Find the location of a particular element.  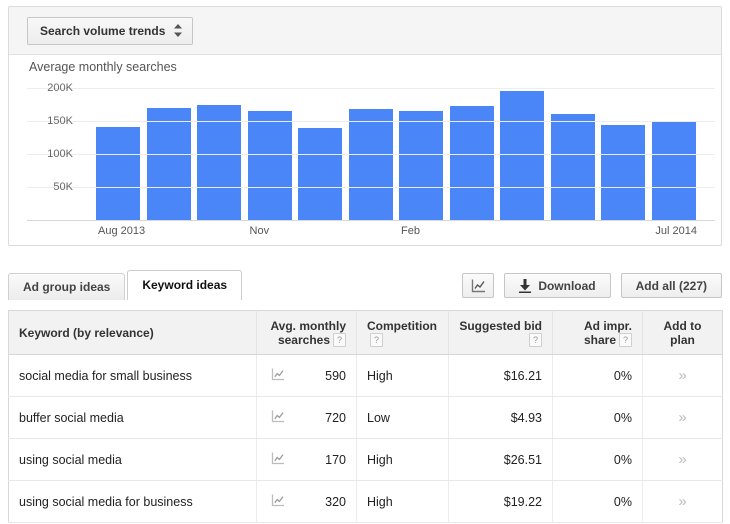

chart-y-tick-label: 150K is located at coordinates (60, 121).